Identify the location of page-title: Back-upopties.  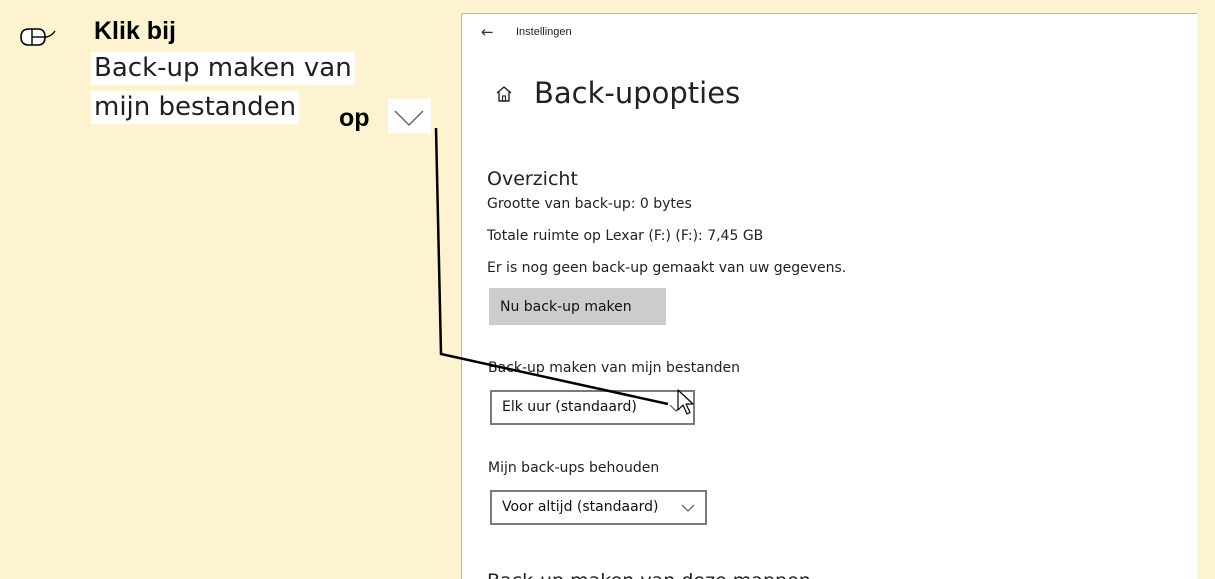
(637, 93).